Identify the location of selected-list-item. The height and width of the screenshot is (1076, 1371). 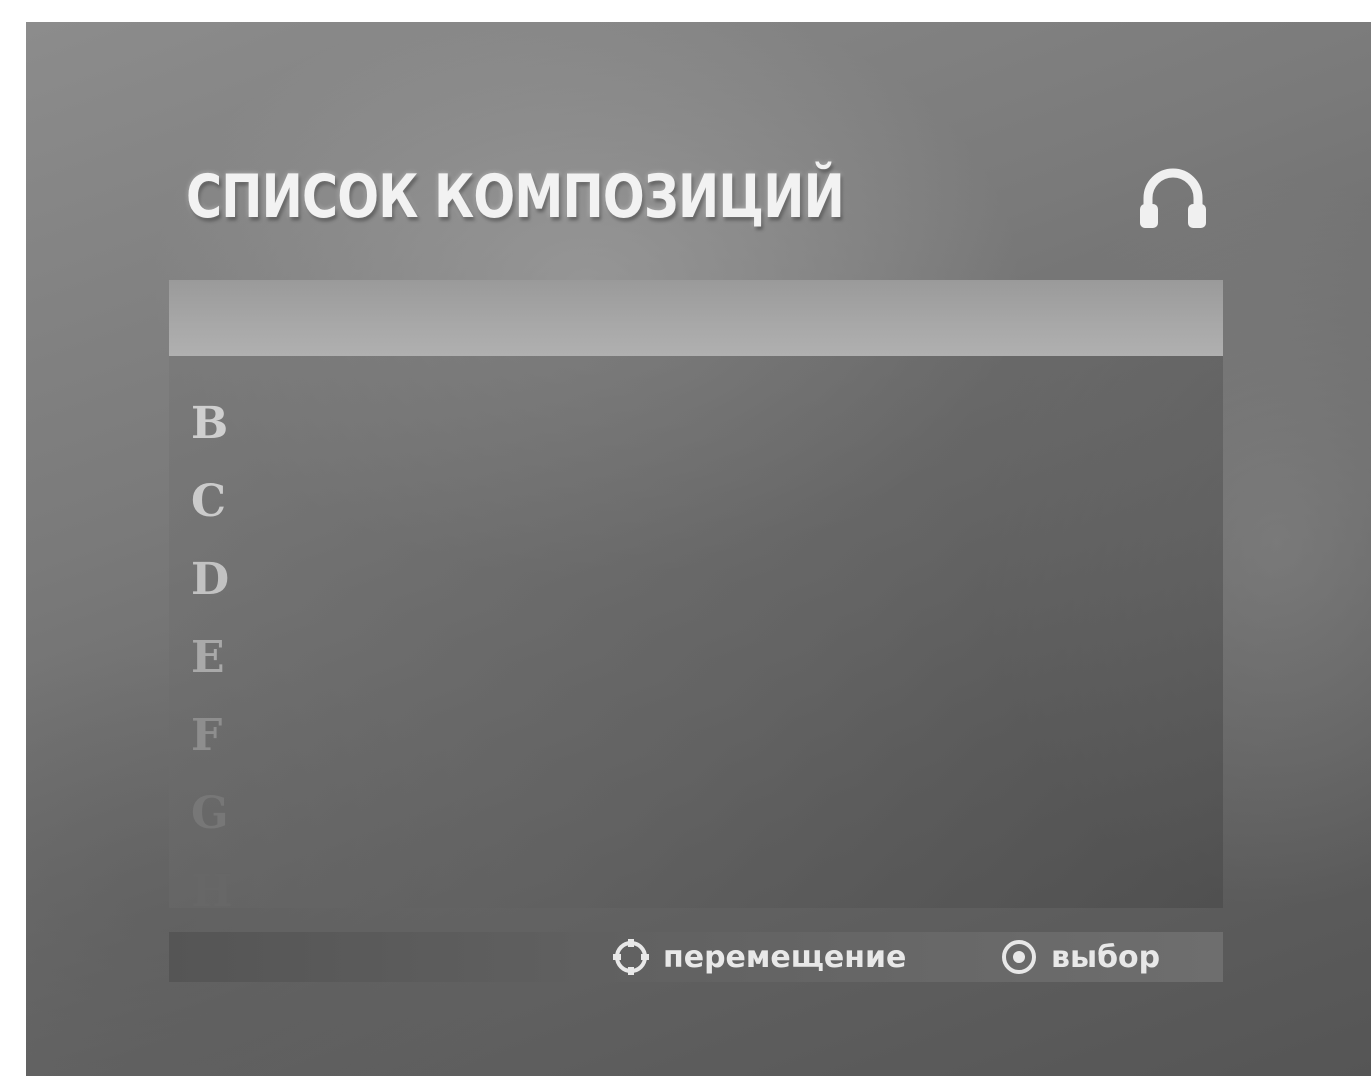
(696, 318).